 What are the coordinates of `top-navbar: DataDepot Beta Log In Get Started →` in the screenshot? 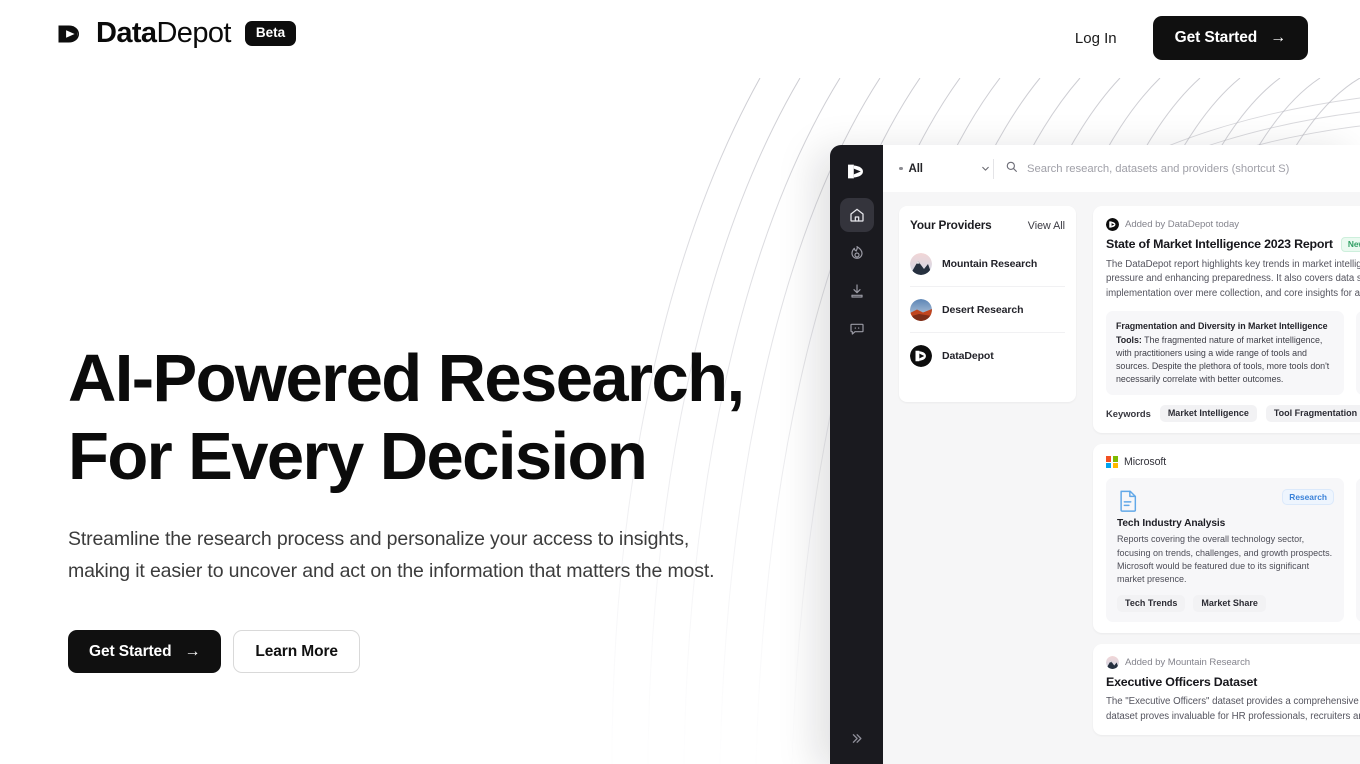 It's located at (680, 39).